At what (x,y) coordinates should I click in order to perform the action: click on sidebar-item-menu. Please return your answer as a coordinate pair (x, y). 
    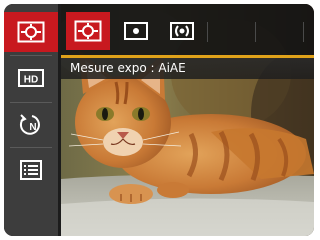
    Looking at the image, I should click on (31, 170).